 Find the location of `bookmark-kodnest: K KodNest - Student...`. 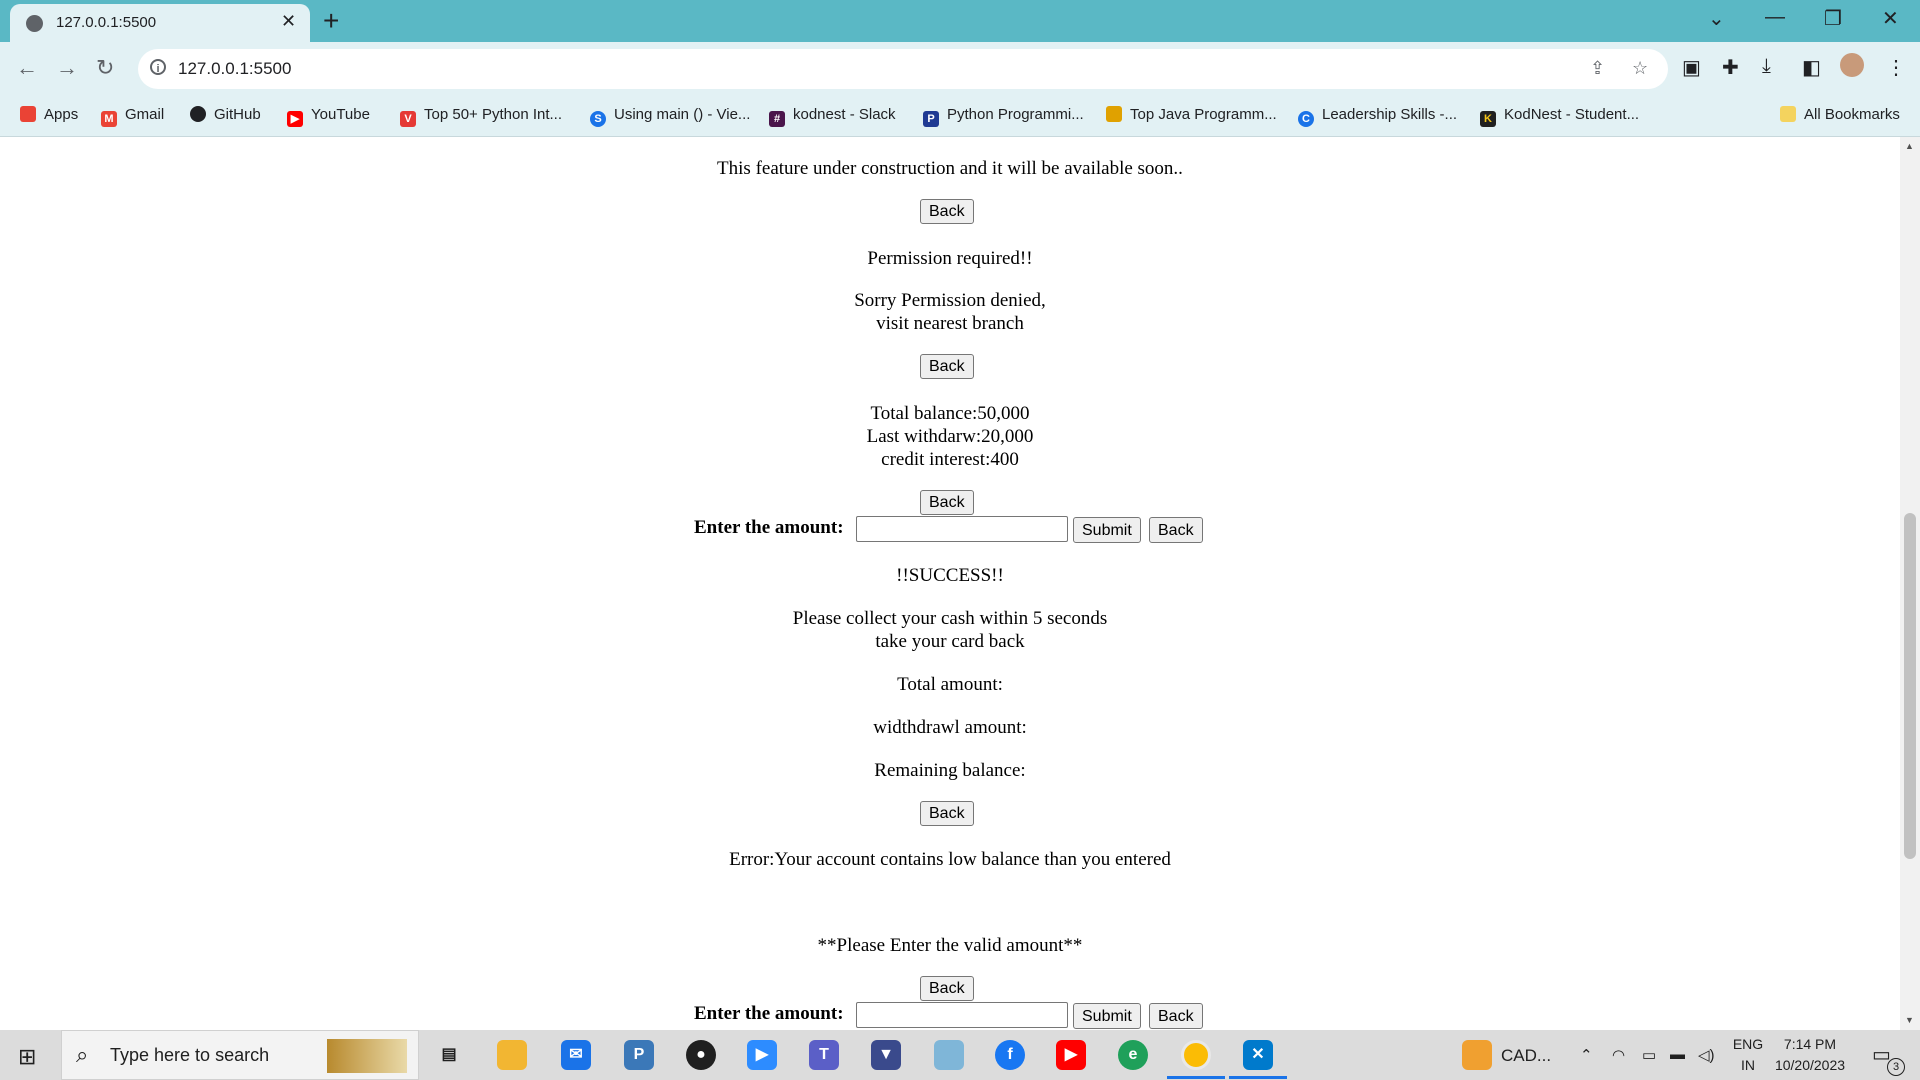

bookmark-kodnest: K KodNest - Student... is located at coordinates (1559, 116).